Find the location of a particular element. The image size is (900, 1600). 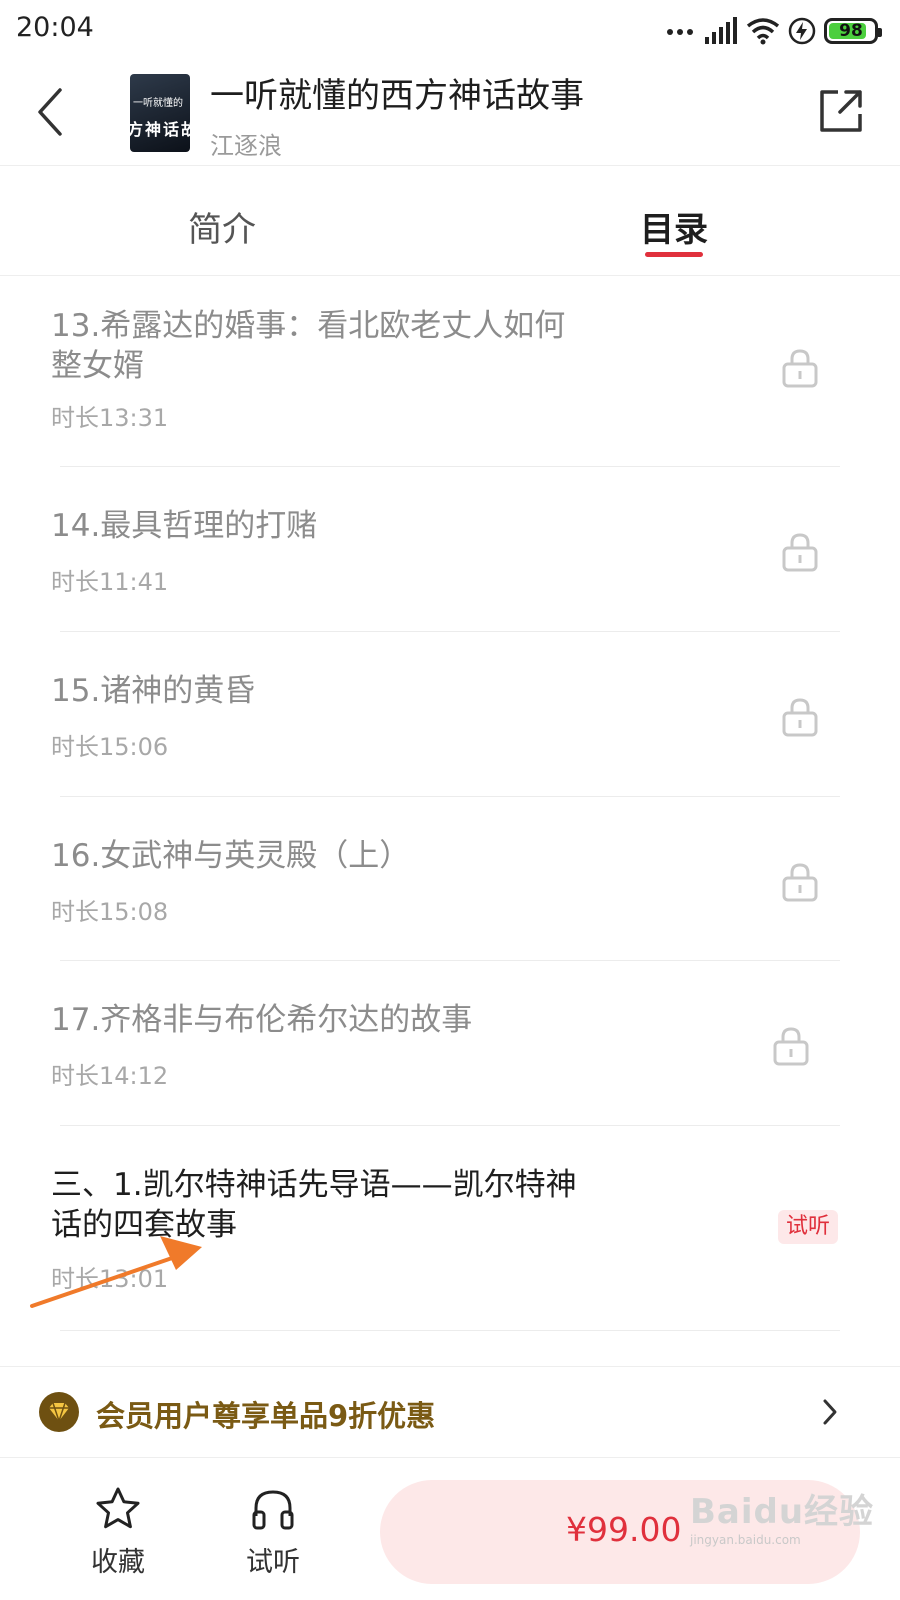

back-button is located at coordinates (50, 112).